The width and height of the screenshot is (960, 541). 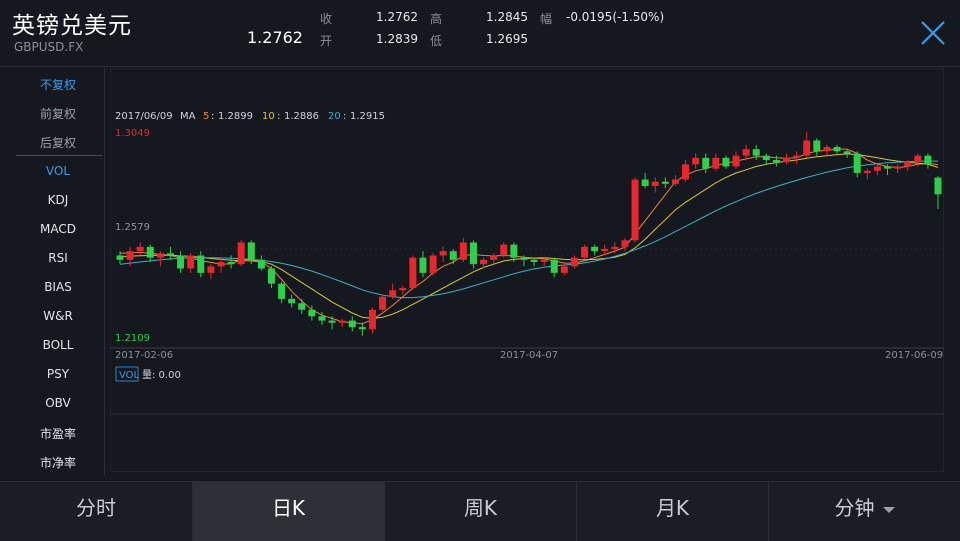 What do you see at coordinates (132, 227) in the screenshot?
I see `y-mid-label: 1.2579` at bounding box center [132, 227].